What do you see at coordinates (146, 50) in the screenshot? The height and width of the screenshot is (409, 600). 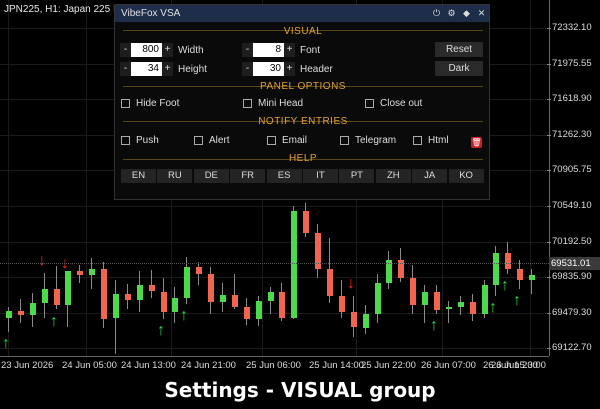 I see `width-value: 800` at bounding box center [146, 50].